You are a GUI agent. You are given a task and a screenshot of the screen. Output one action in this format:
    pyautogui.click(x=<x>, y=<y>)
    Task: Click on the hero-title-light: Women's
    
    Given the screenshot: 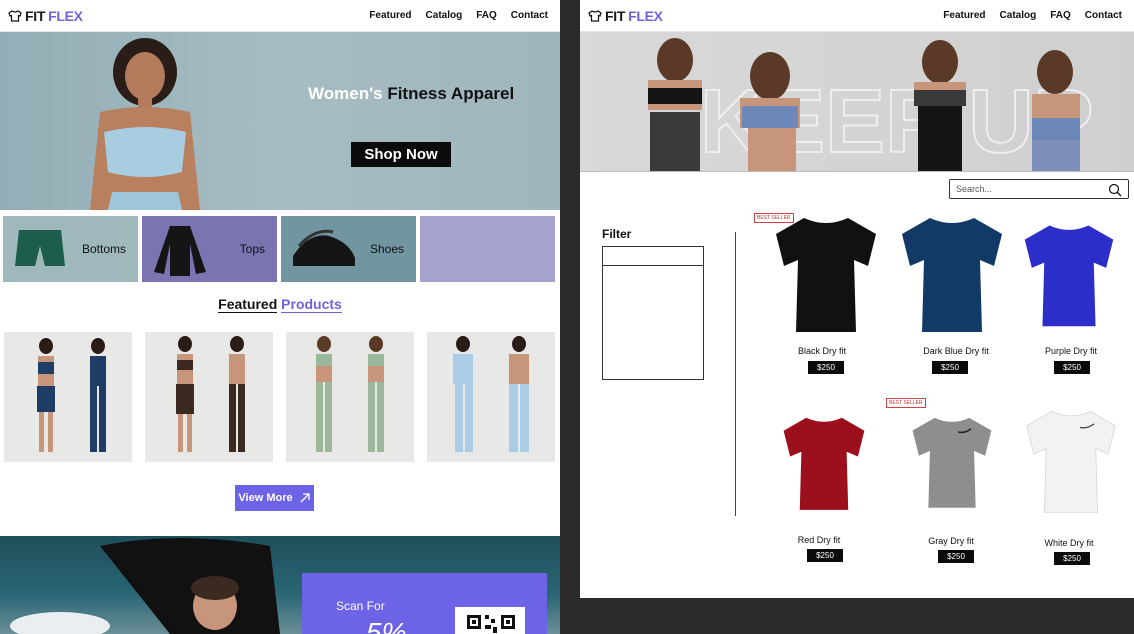 What is the action you would take?
    pyautogui.click(x=345, y=93)
    